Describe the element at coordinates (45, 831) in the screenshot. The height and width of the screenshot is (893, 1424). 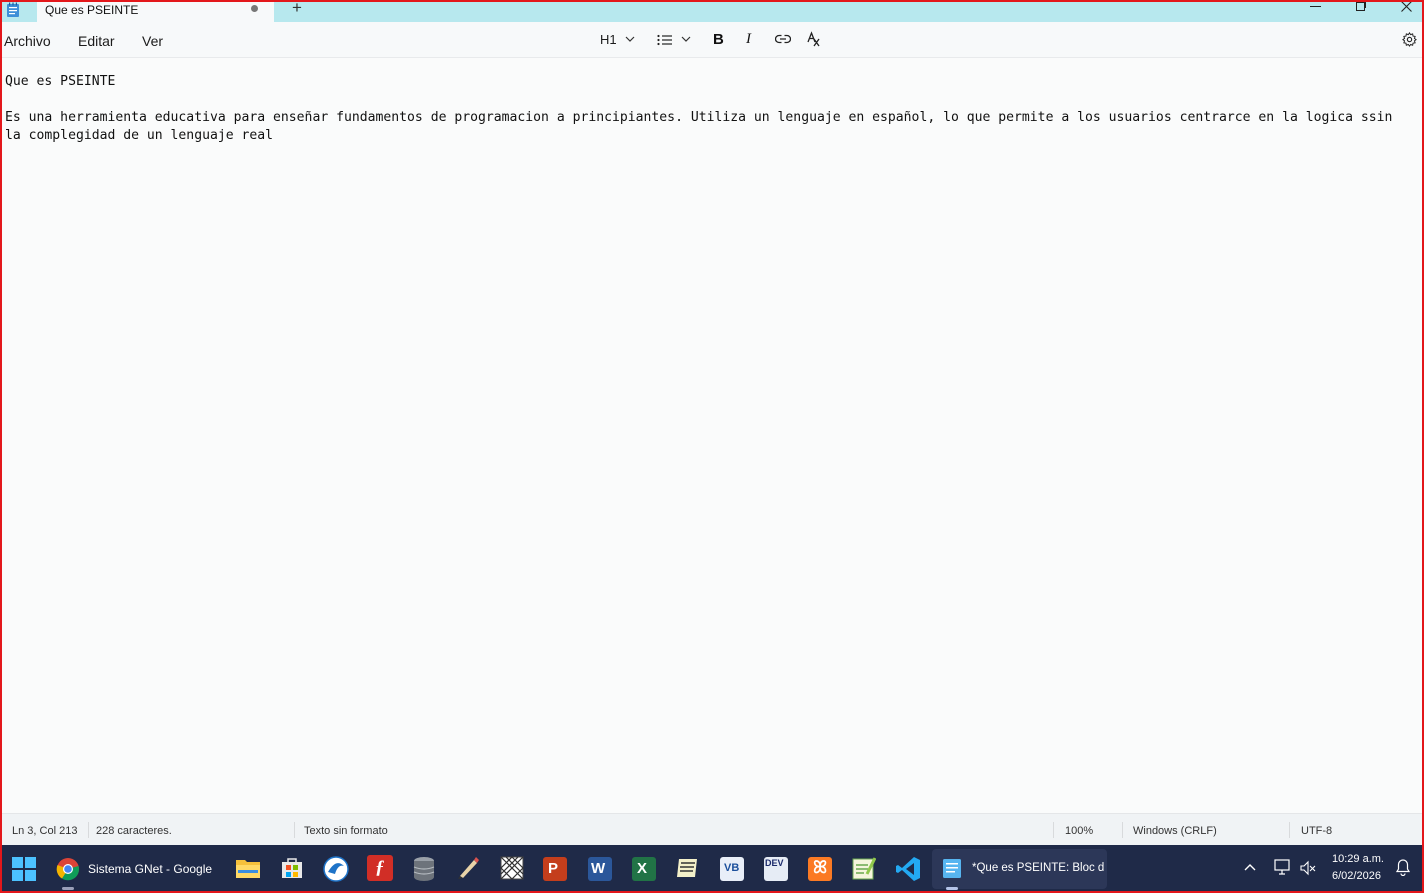
I see `cursor-position: Ln 3, Col 213` at that location.